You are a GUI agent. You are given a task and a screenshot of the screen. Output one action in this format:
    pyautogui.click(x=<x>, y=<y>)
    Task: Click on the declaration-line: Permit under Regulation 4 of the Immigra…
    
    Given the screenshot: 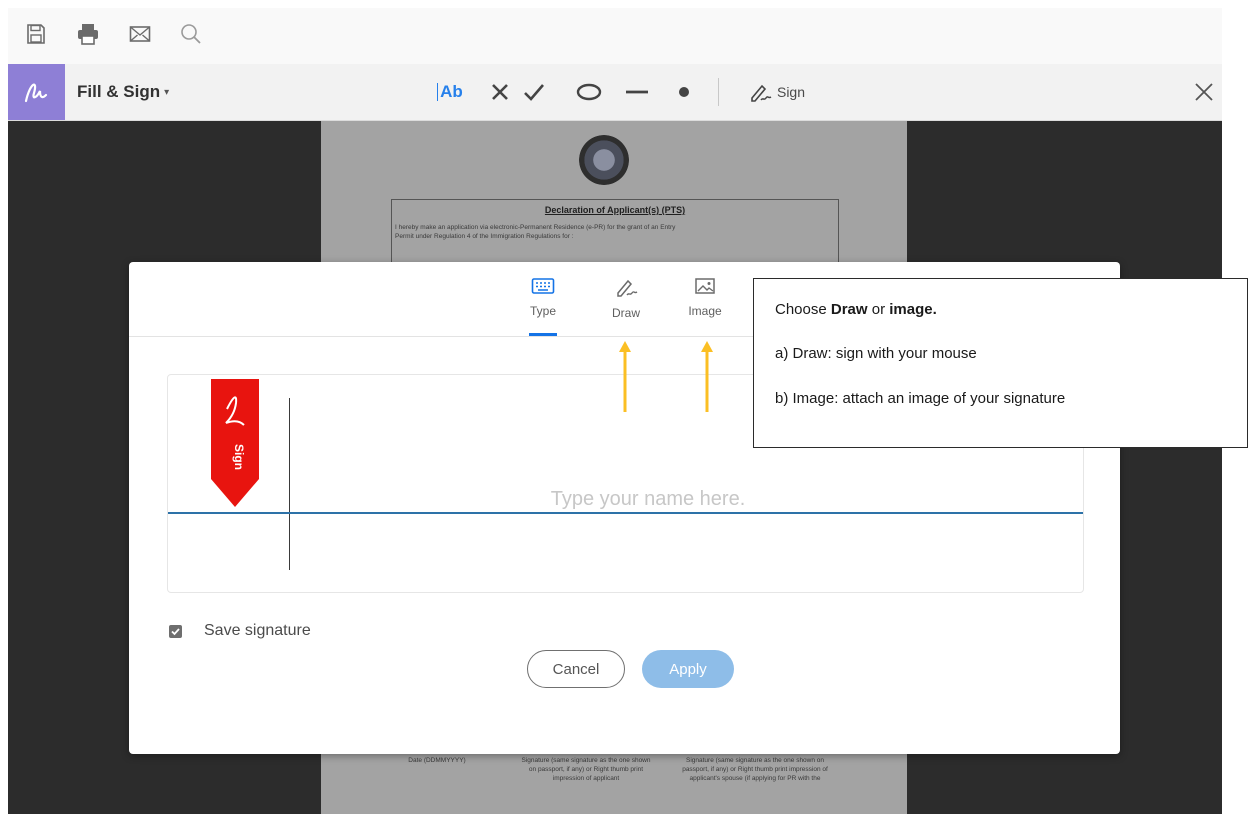 What is the action you would take?
    pyautogui.click(x=484, y=236)
    